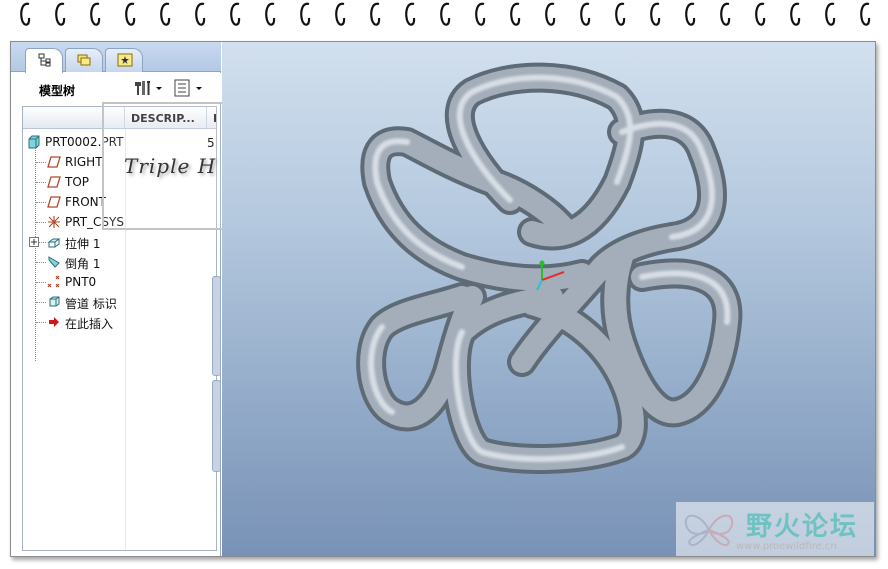  I want to click on forum-watermark-logo: 野火论坛 www.proewildfire.cn, so click(775, 529).